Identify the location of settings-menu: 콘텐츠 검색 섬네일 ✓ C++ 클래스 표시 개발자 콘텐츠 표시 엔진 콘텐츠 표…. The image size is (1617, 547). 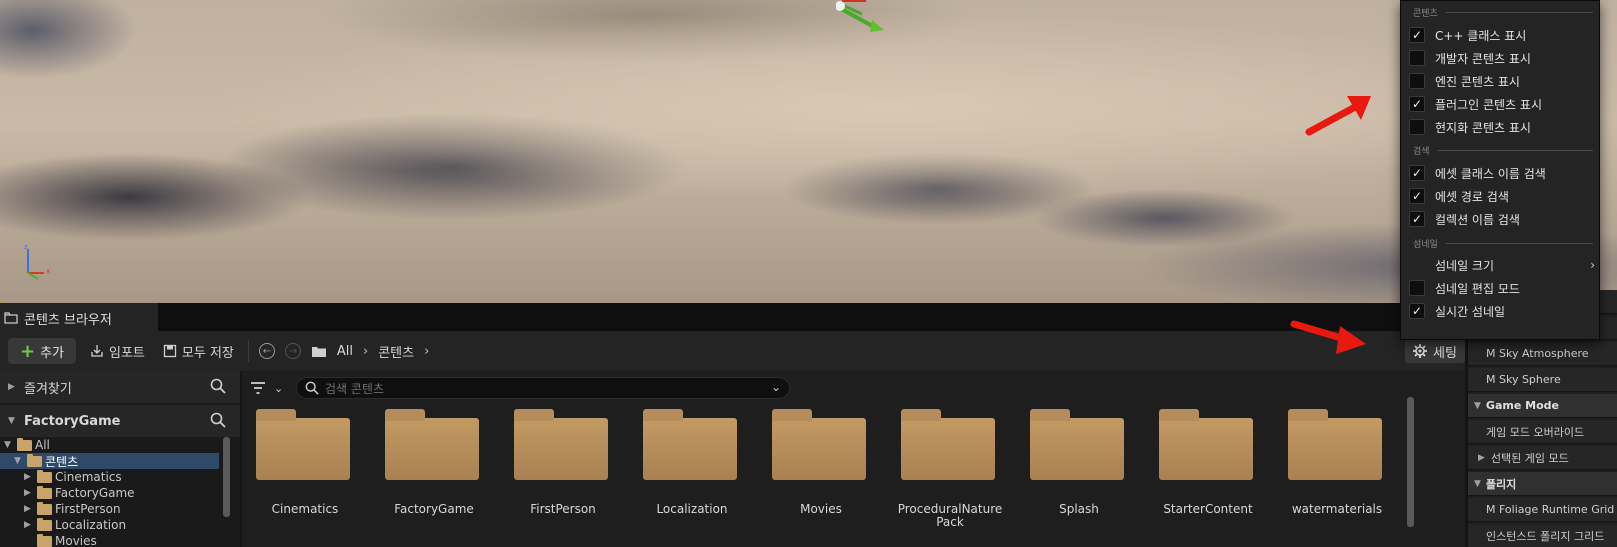
(1500, 170).